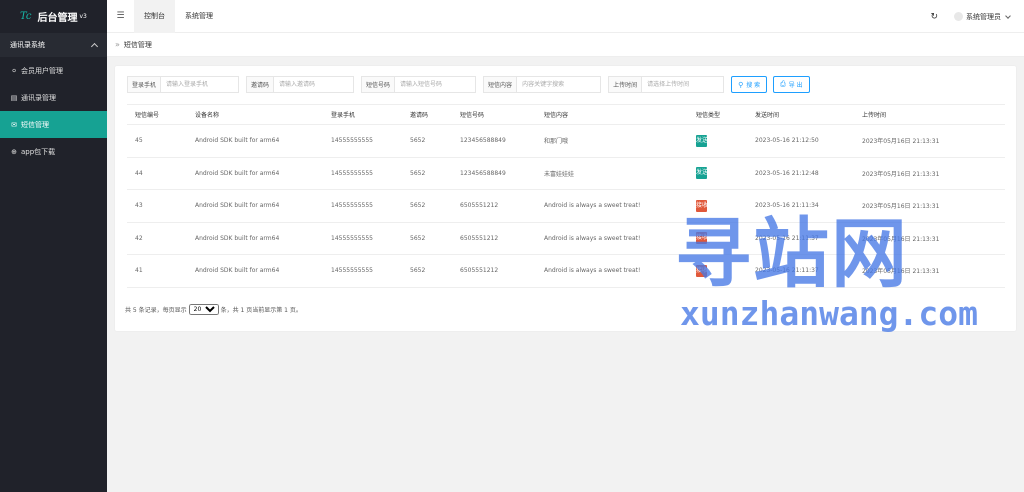 This screenshot has height=492, width=1024. I want to click on sidebar-item-sms: ✉ 短信管理, so click(53, 124).